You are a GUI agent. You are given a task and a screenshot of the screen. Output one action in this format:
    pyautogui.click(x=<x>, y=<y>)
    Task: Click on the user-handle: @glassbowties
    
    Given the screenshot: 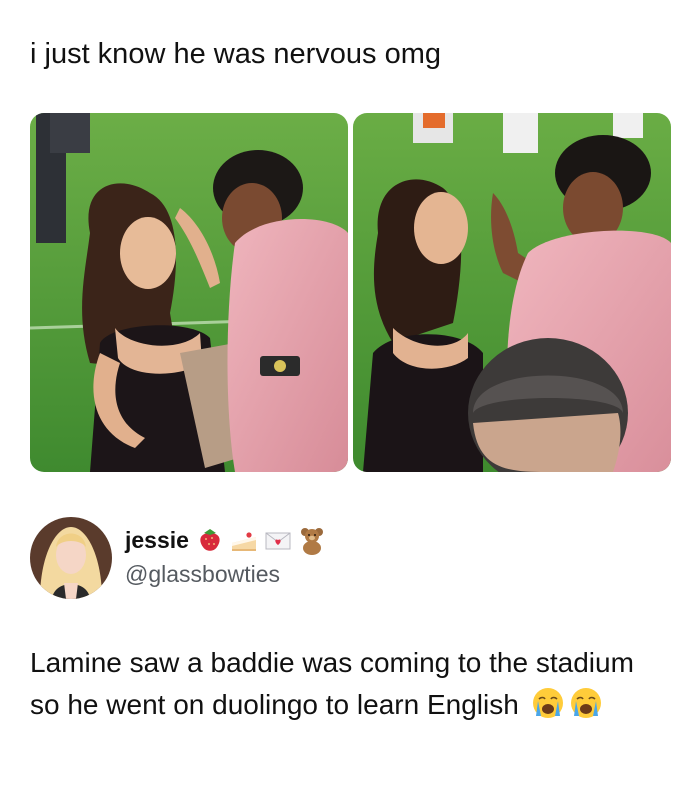 What is the action you would take?
    pyautogui.click(x=202, y=574)
    